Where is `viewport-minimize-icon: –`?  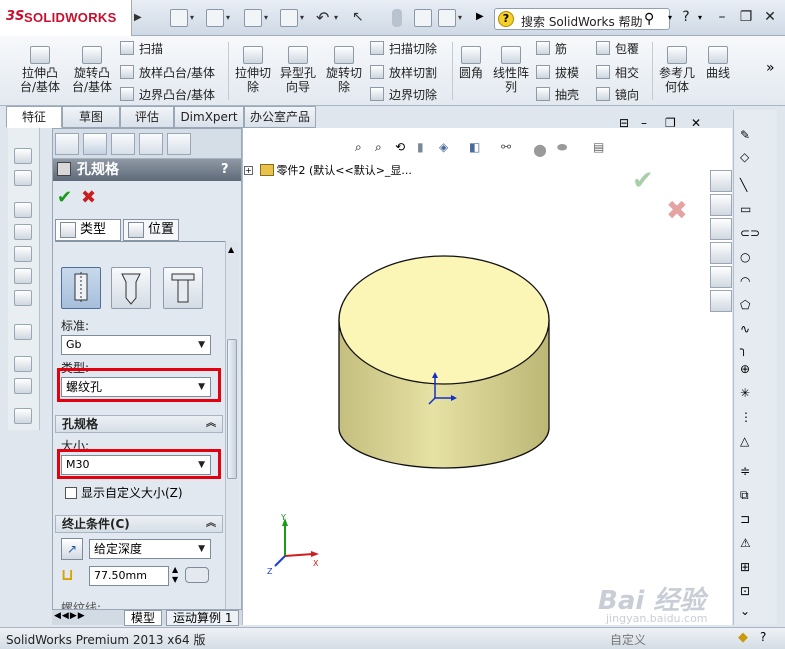 viewport-minimize-icon: – is located at coordinates (644, 123).